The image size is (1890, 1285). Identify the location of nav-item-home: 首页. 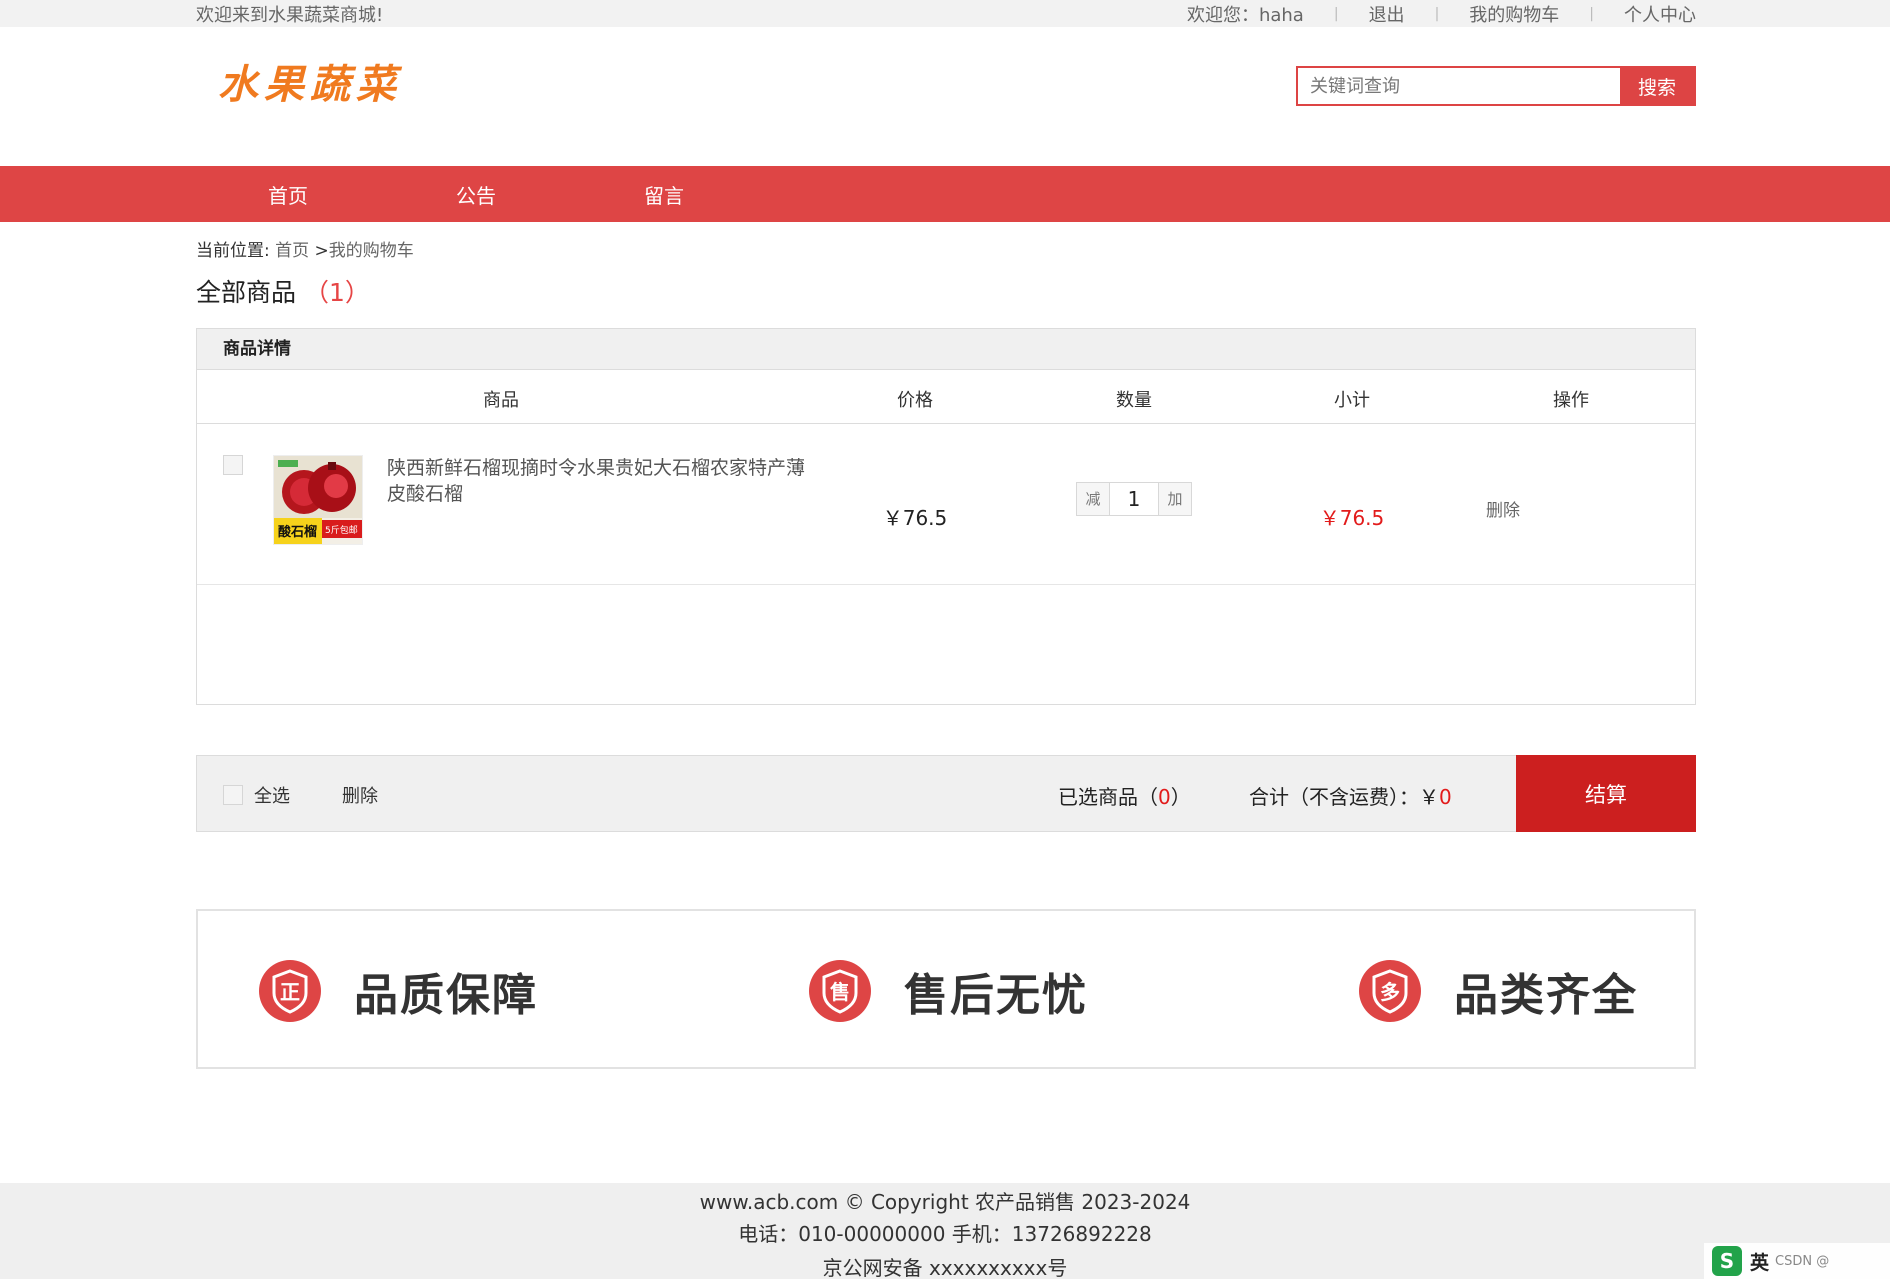
(288, 194).